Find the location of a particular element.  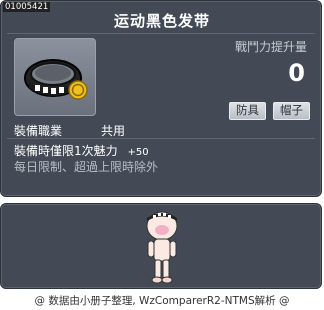

combat-power-label: 戰鬥力提升量 is located at coordinates (270, 47).